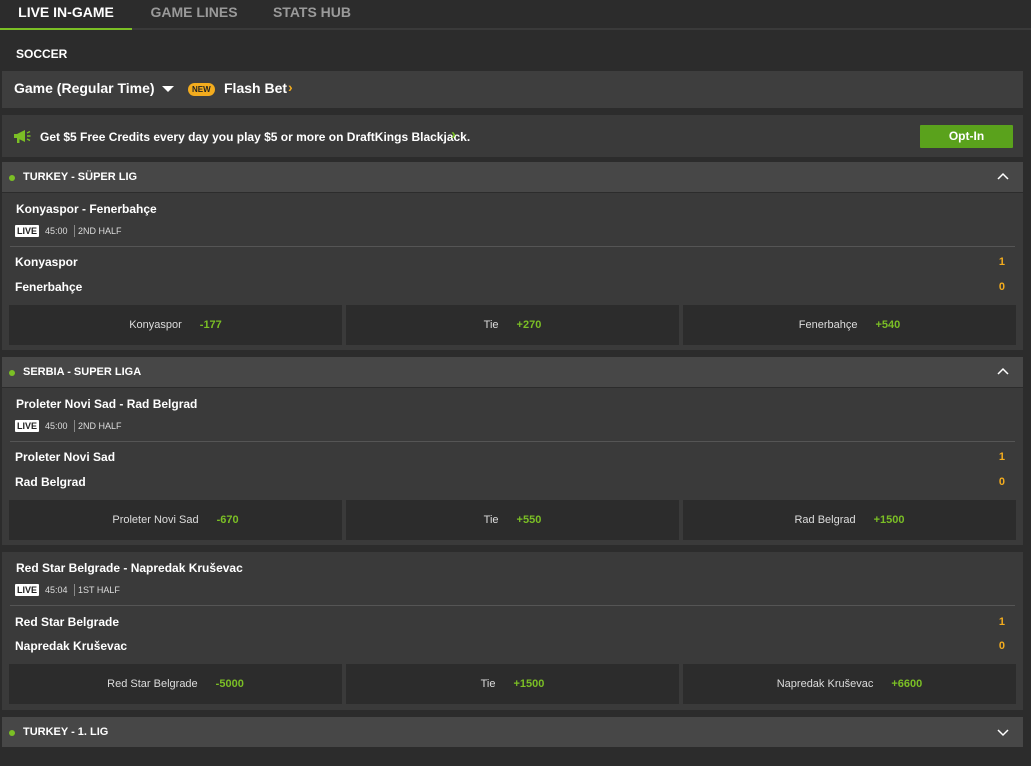  Describe the element at coordinates (49, 287) in the screenshot. I see `team-name: Fenerbahçe` at that location.